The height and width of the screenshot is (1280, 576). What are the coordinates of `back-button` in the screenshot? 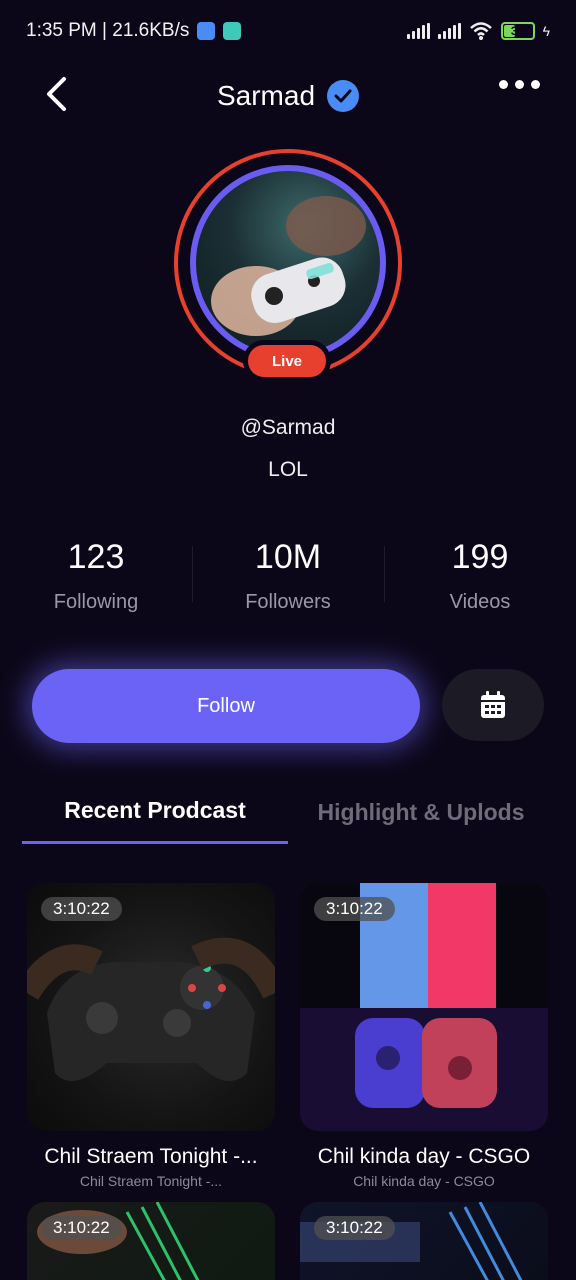 It's located at (56, 94).